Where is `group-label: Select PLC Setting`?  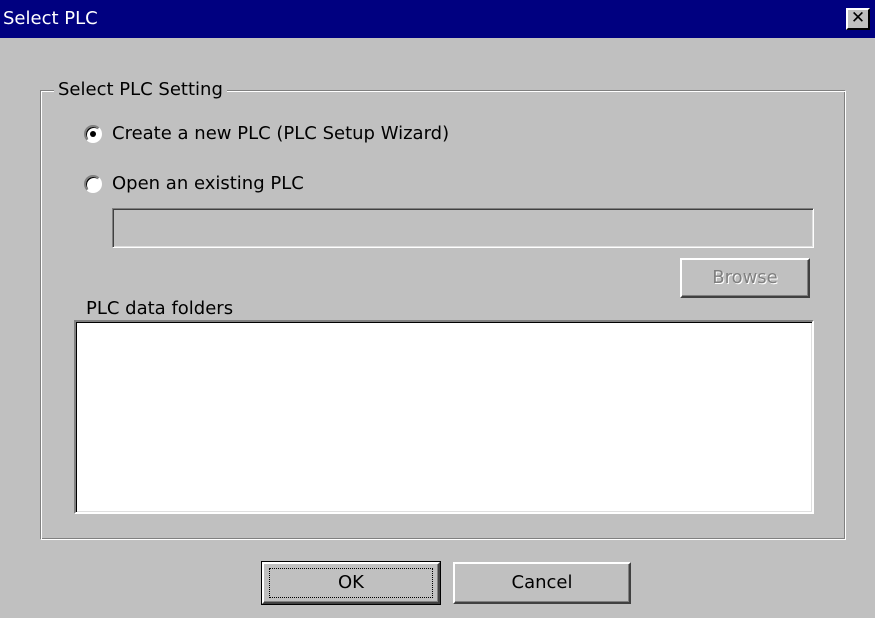 group-label: Select PLC Setting is located at coordinates (140, 90).